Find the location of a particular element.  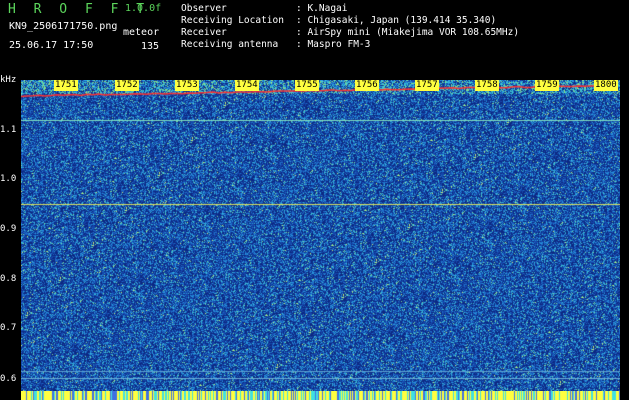

y-label: 0.8 is located at coordinates (8, 279).